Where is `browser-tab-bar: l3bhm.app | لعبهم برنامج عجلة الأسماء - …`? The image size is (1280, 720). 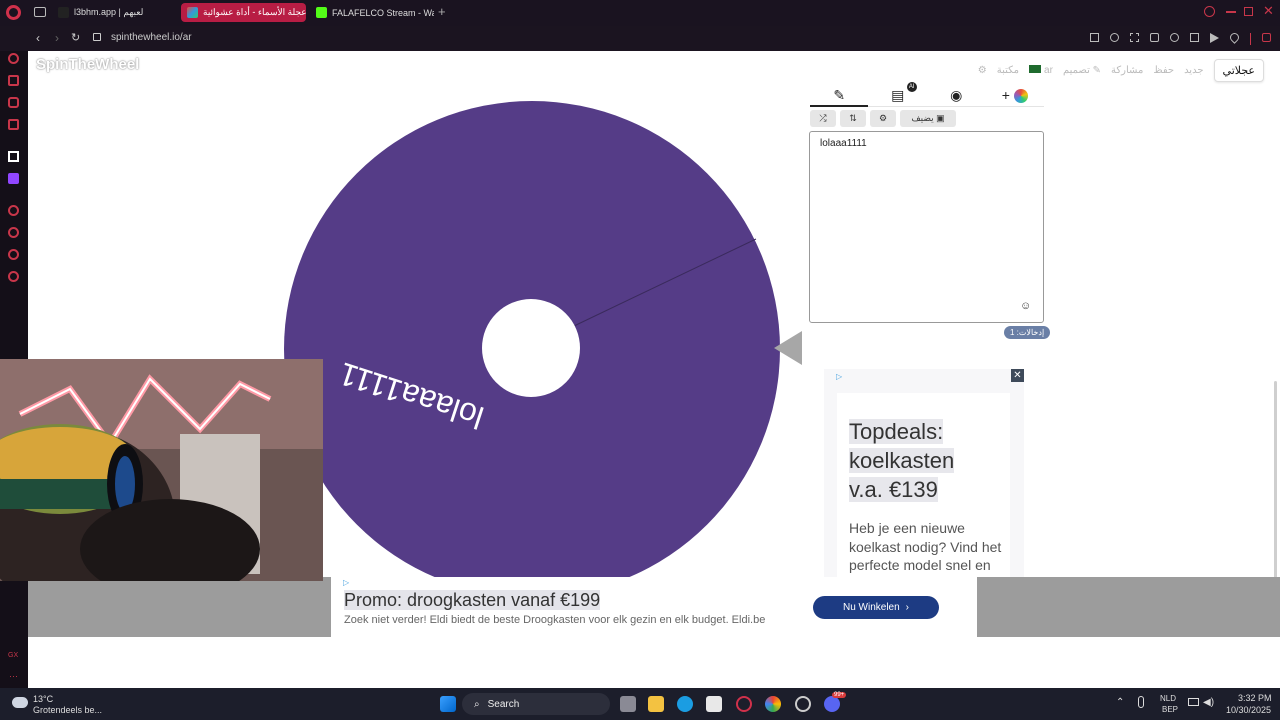
browser-tab-bar: l3bhm.app | لعبهم برنامج عجلة الأسماء - … is located at coordinates (640, 13).